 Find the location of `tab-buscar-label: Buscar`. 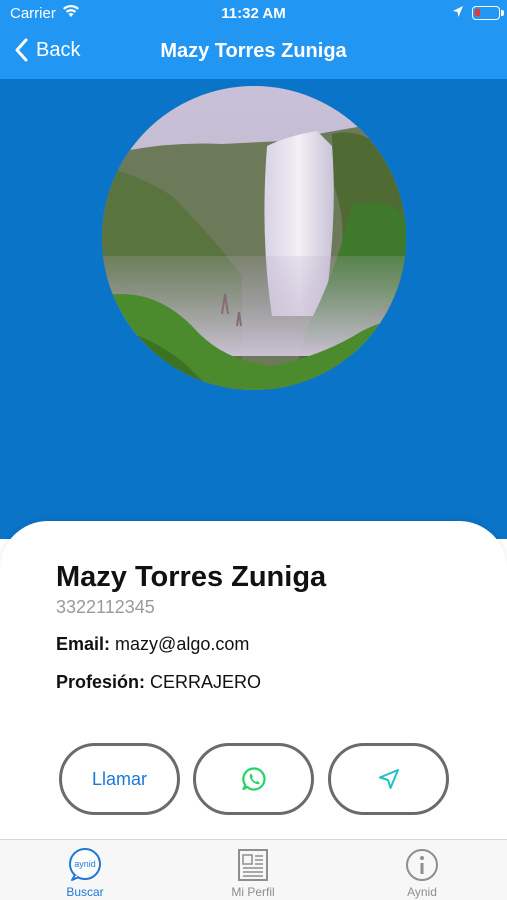

tab-buscar-label: Buscar is located at coordinates (85, 892).